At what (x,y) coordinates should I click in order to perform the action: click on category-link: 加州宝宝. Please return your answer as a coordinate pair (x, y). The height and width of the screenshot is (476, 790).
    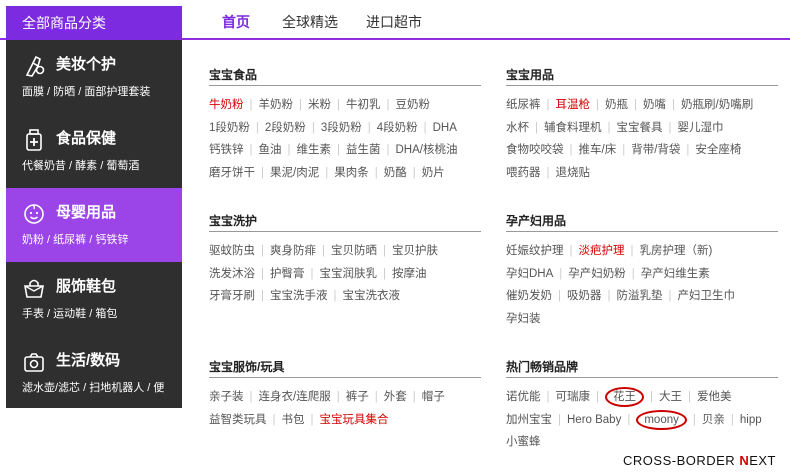
    Looking at the image, I should click on (529, 420).